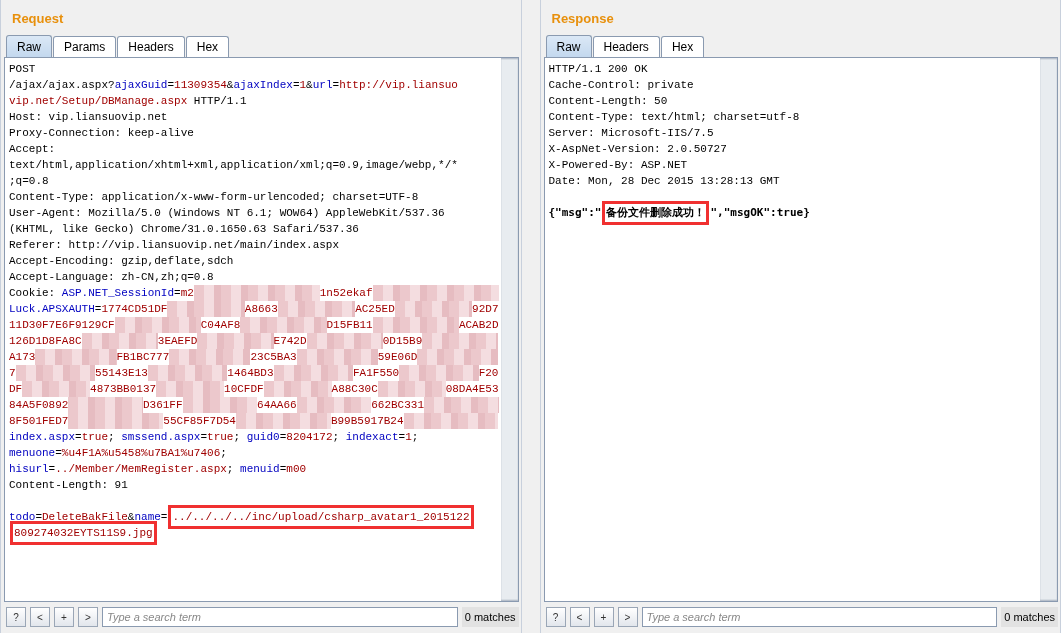 The image size is (1061, 633). I want to click on code-text: 4873BB0137, so click(123, 389).